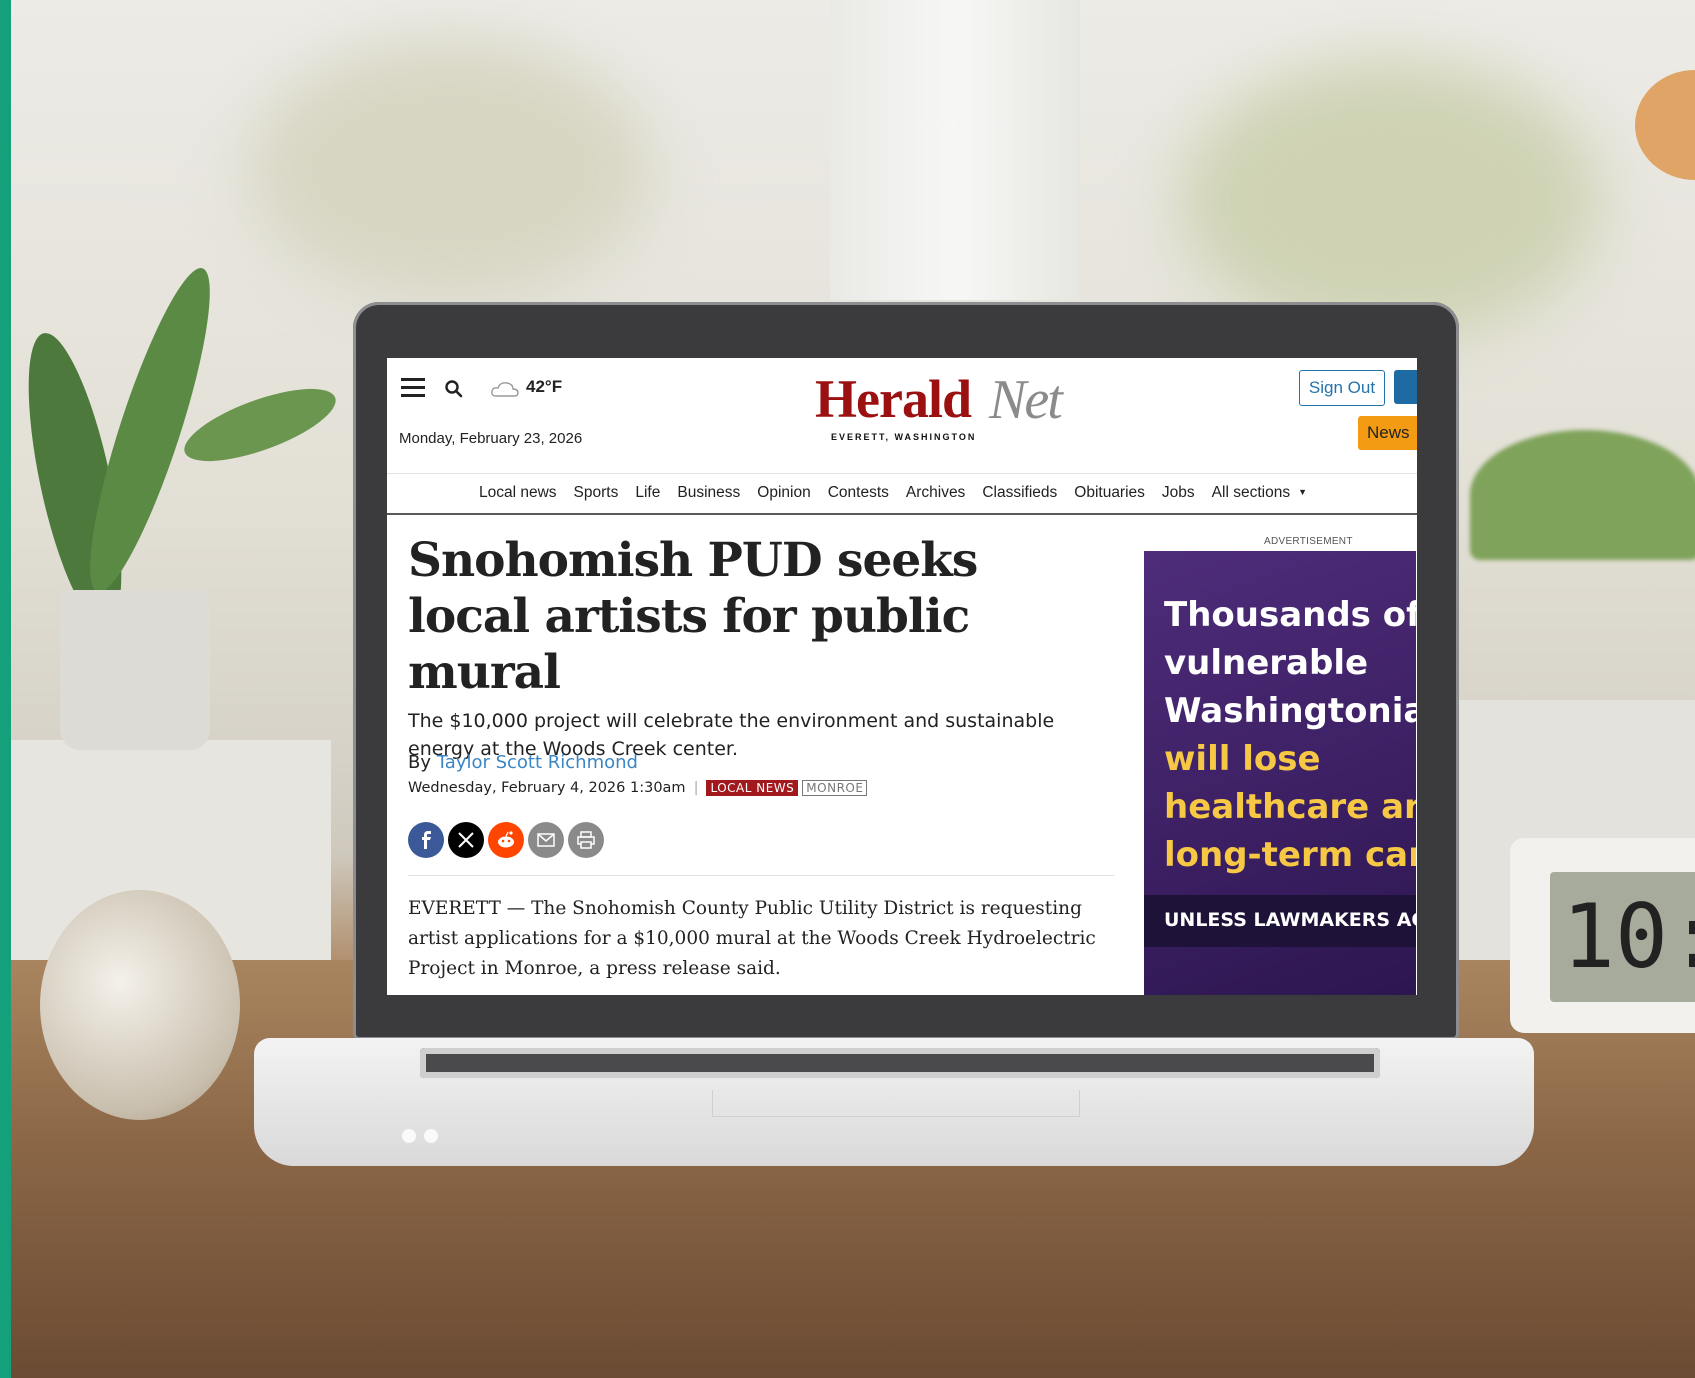  Describe the element at coordinates (547, 788) in the screenshot. I see `publish-date: Wednesday, February 4, 2026 1:30am` at that location.